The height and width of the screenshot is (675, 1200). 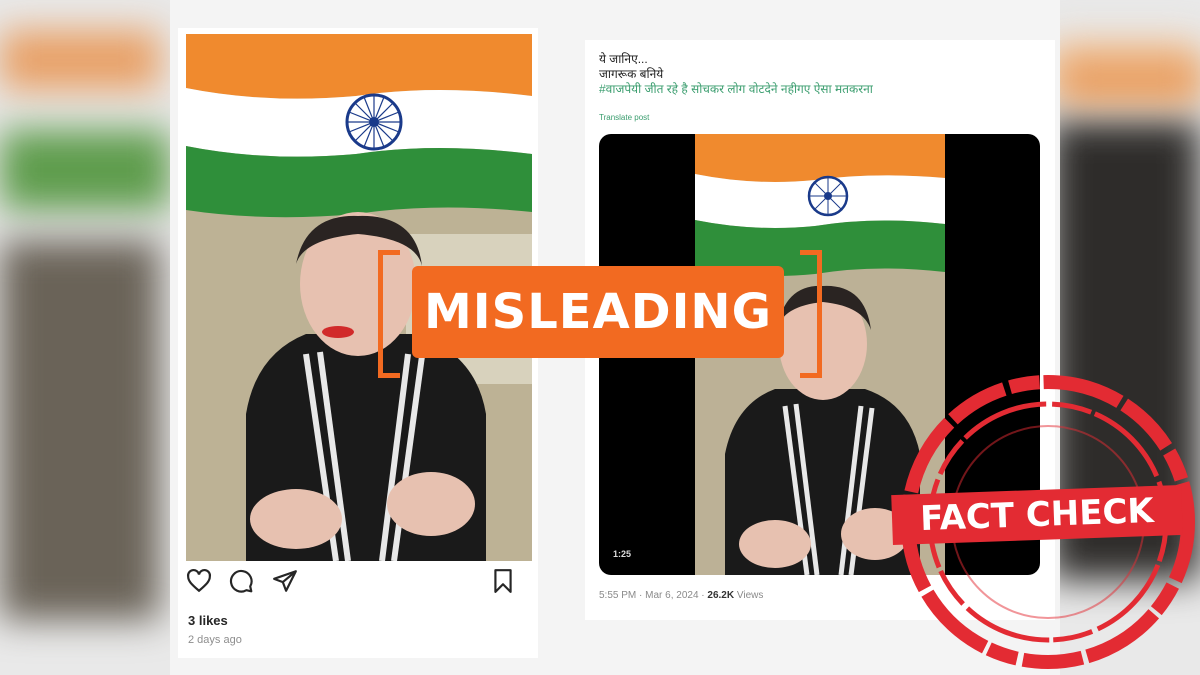 I want to click on fact-check-text: FACT CHECK, so click(x=1037, y=515).